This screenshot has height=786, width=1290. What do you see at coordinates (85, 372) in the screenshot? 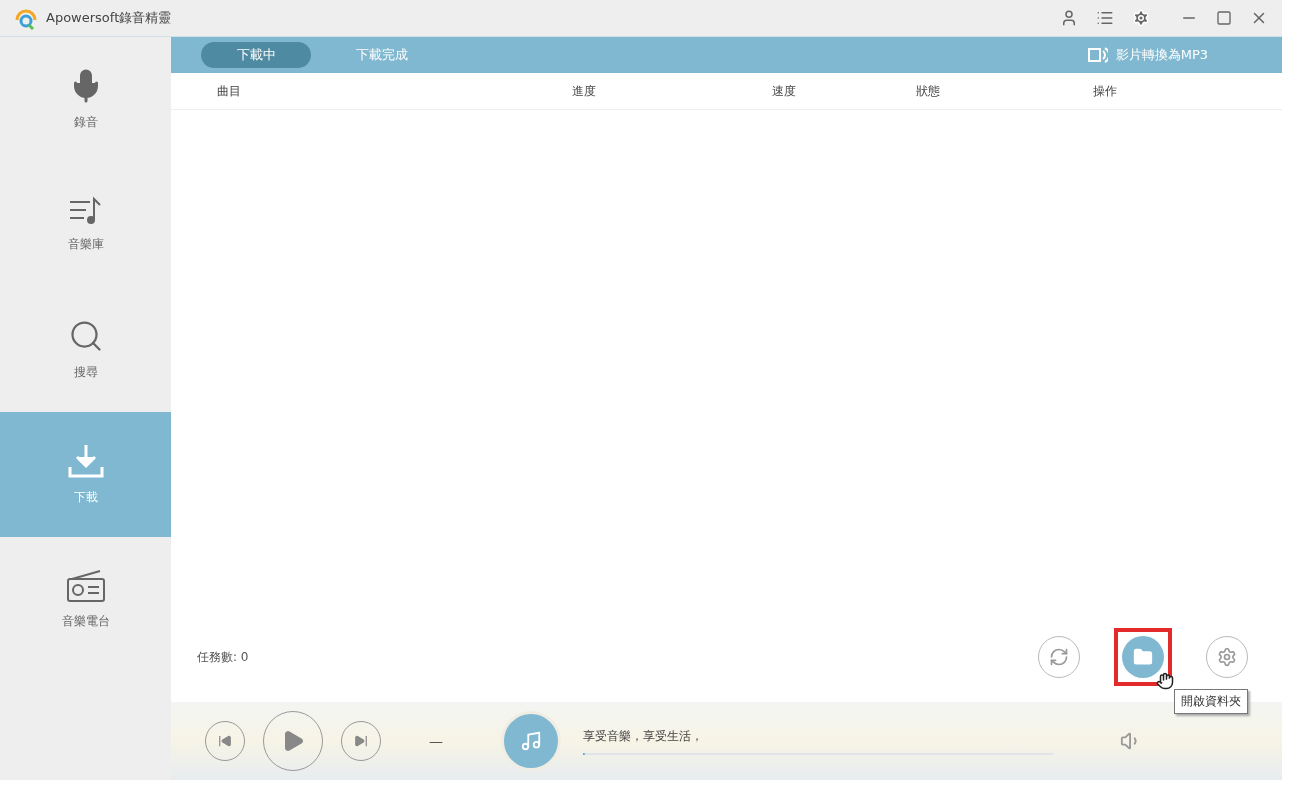
I see `sidebar-label: 搜尋` at bounding box center [85, 372].